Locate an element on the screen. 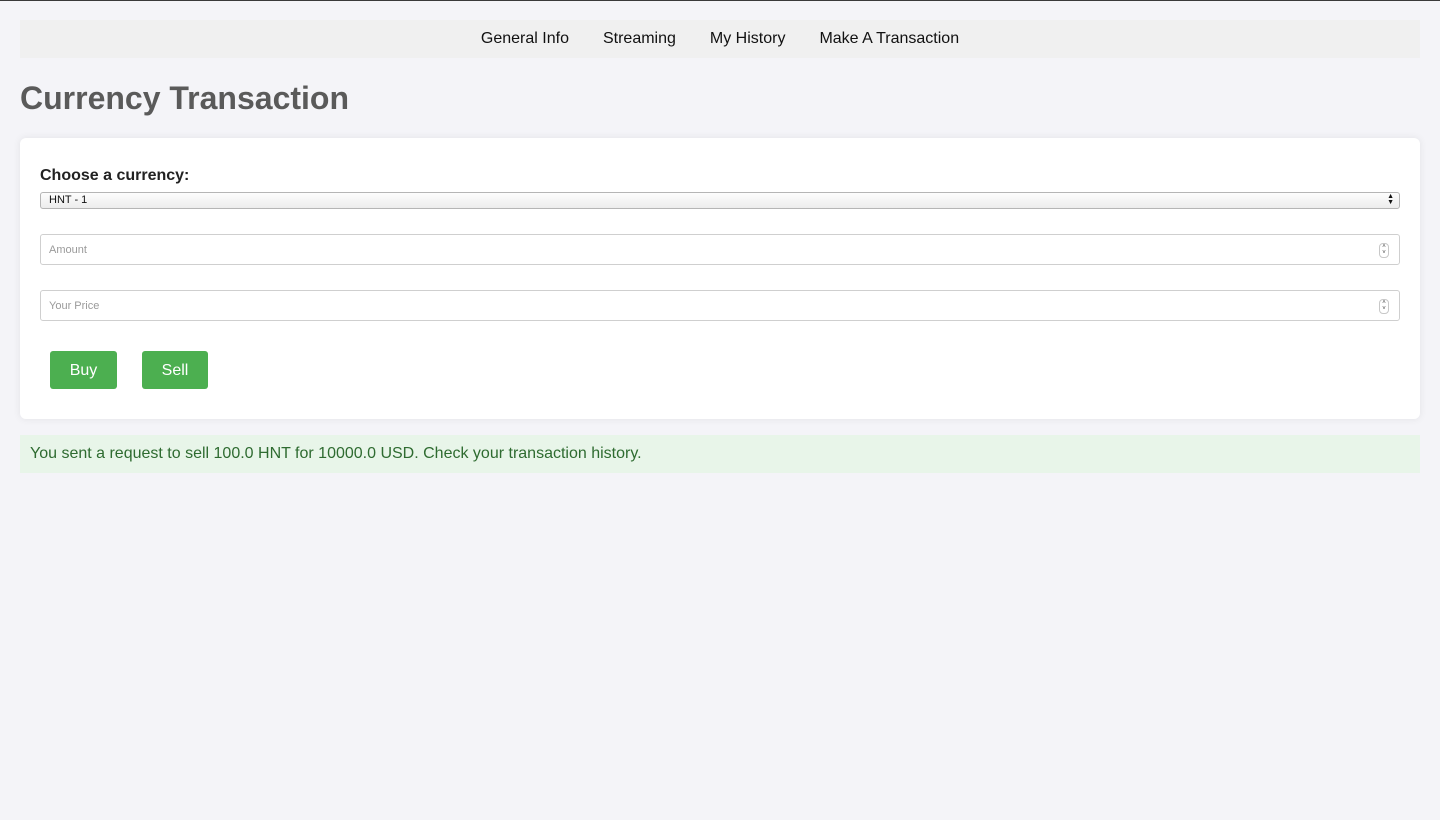  price-input is located at coordinates (709, 305).